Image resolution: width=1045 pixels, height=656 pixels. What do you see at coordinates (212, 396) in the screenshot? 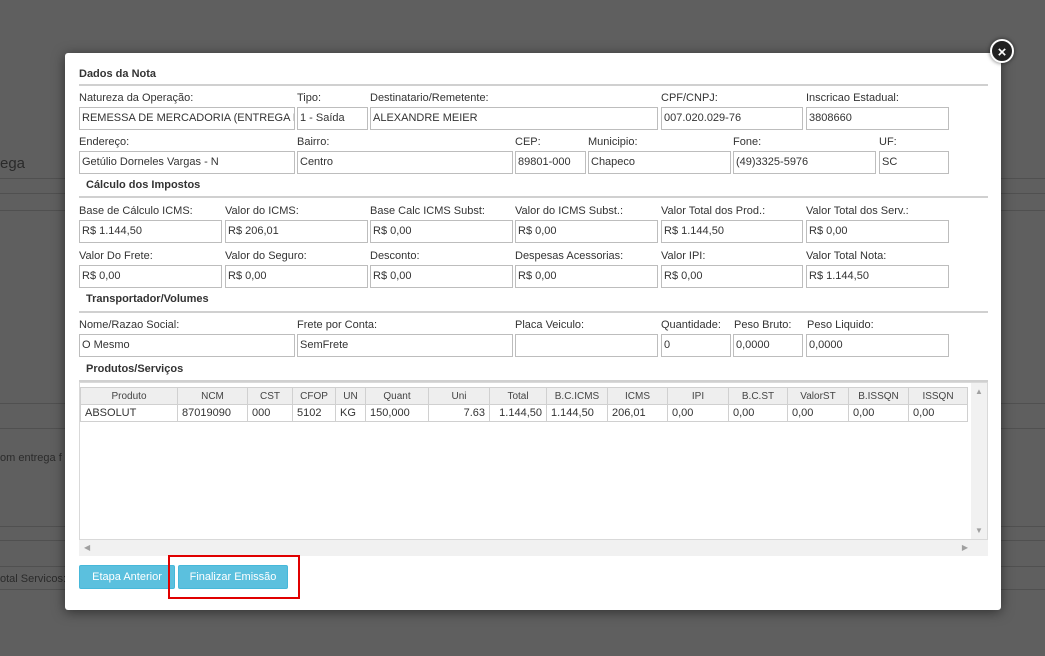
I see `column-header: NCM` at bounding box center [212, 396].